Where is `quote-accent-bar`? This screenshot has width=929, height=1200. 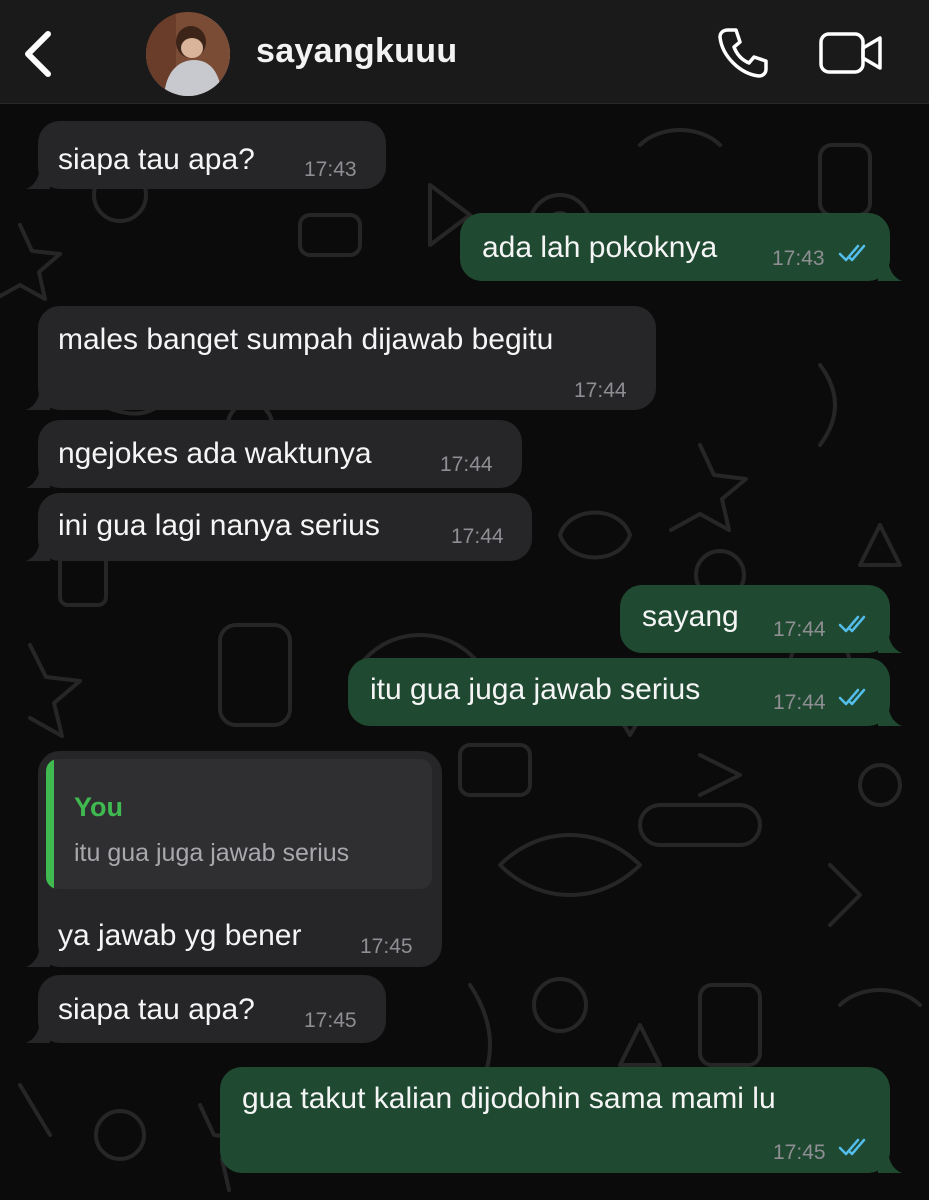 quote-accent-bar is located at coordinates (50, 824).